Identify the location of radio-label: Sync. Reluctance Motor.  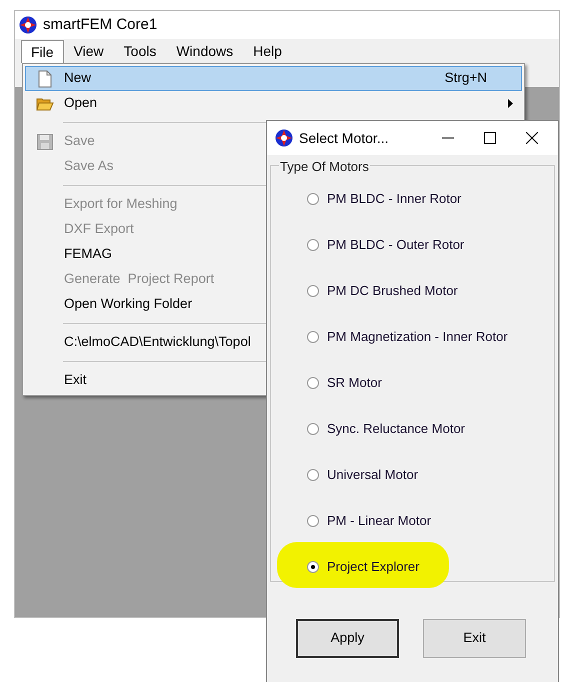
(396, 429).